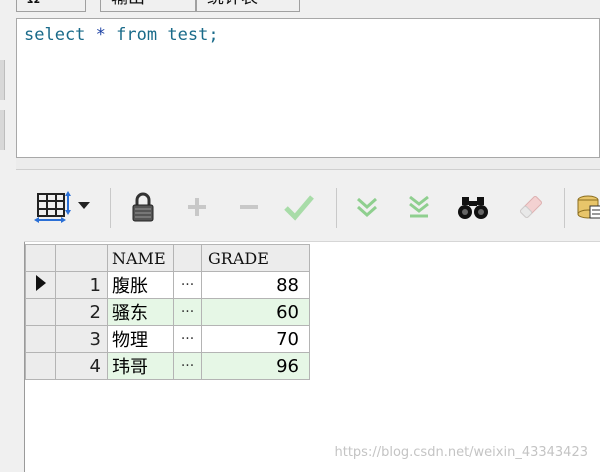  I want to click on row-indicator-header, so click(40, 258).